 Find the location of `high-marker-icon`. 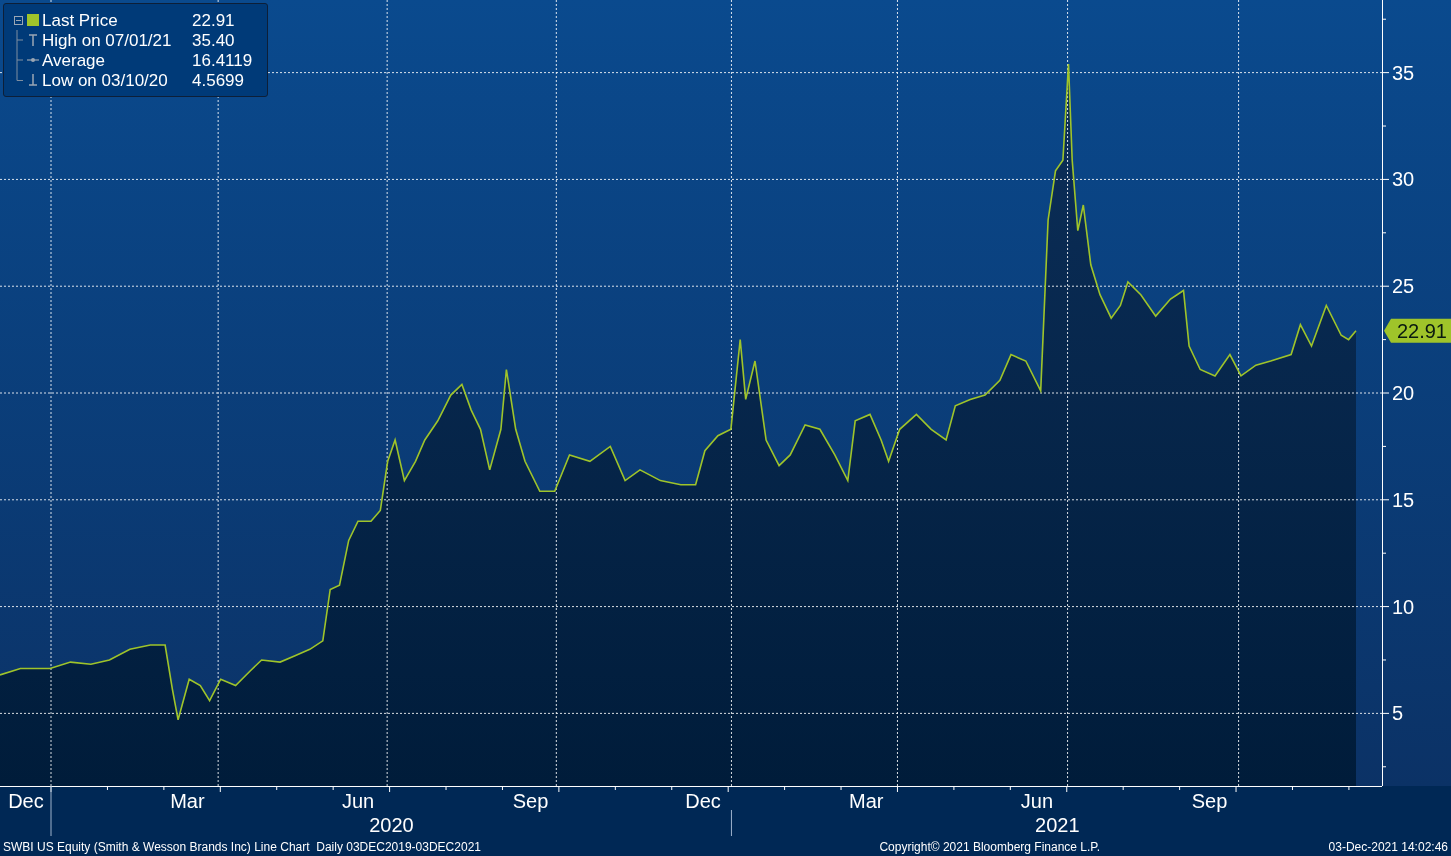

high-marker-icon is located at coordinates (33, 40).